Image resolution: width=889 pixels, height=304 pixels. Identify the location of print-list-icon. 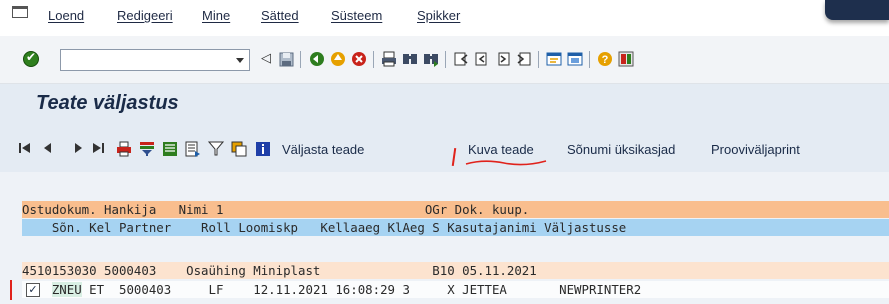
(124, 149).